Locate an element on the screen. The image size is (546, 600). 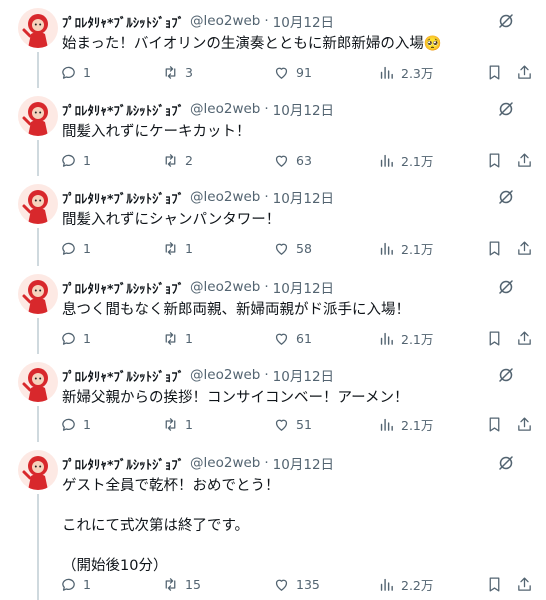
retweet-count: 3 is located at coordinates (189, 72).